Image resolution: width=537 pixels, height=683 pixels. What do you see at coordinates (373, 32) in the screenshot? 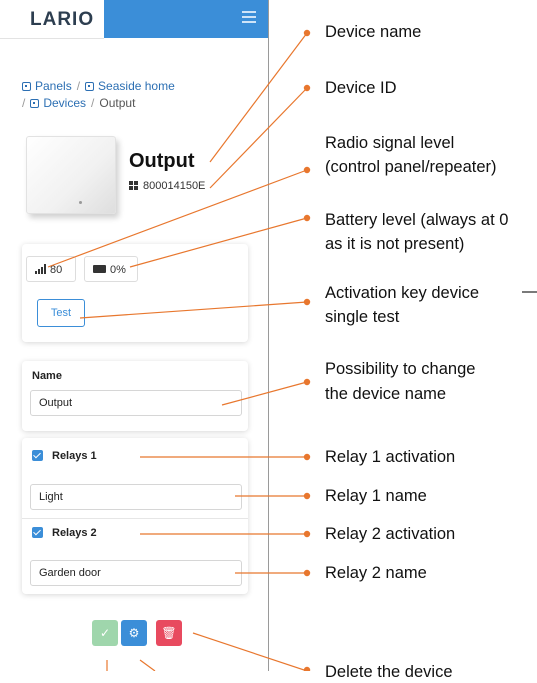
I see `callout-device-name: Device name` at bounding box center [373, 32].